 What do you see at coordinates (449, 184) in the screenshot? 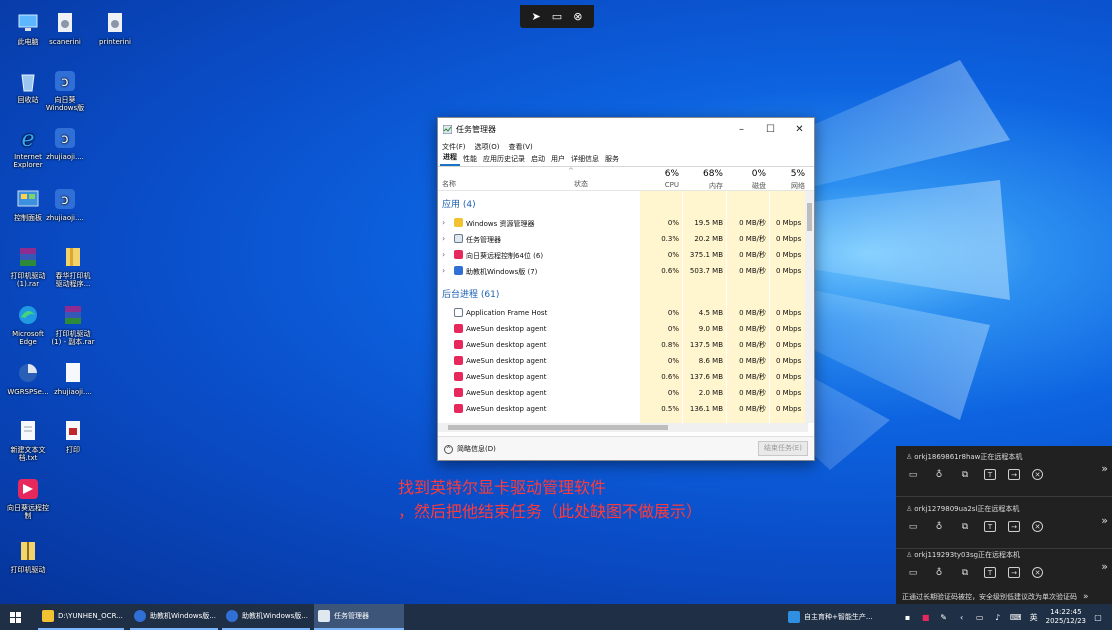
I see `column-name: 名称` at bounding box center [449, 184].